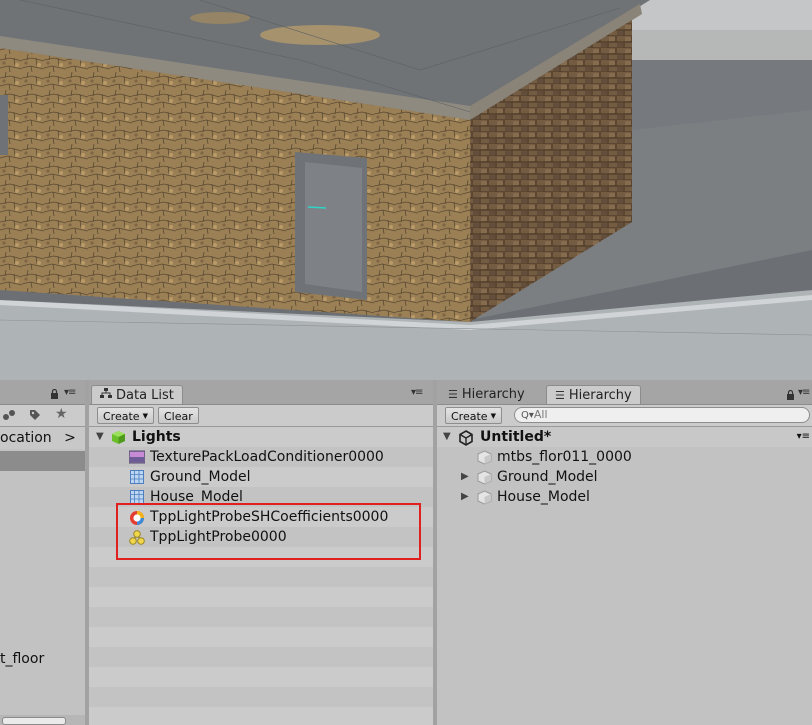 The image size is (812, 725). Describe the element at coordinates (35, 415) in the screenshot. I see `tag-icon` at that location.